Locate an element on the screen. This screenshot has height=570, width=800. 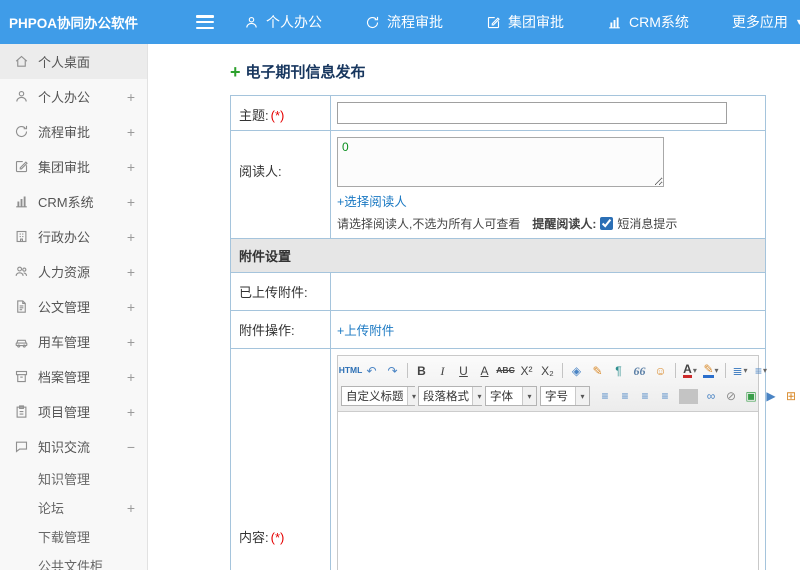
attachment-ops-label: 附件操作: is located at coordinates (281, 329).